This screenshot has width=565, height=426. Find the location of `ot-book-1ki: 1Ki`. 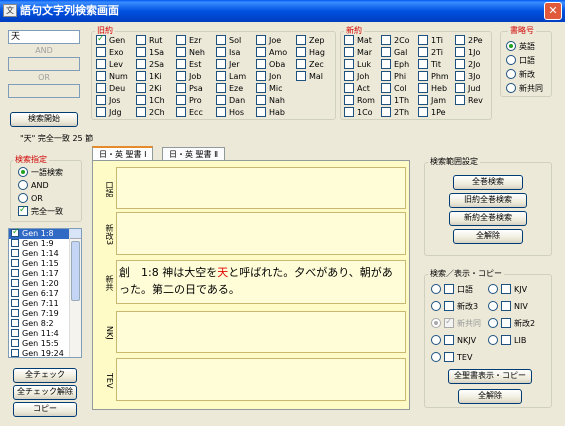

ot-book-1ki: 1Ki is located at coordinates (149, 76).